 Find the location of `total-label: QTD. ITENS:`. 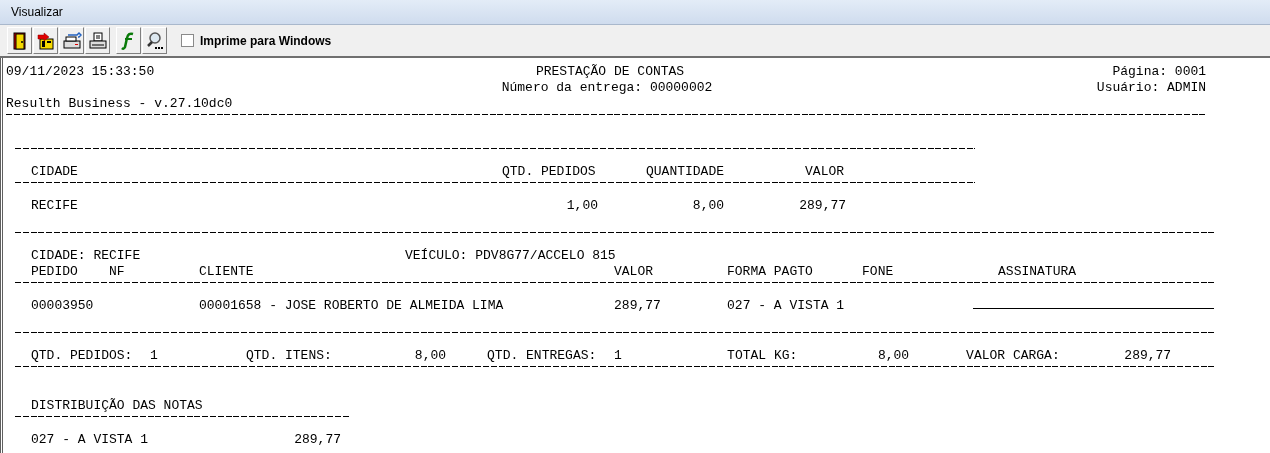

total-label: QTD. ITENS: is located at coordinates (289, 356).